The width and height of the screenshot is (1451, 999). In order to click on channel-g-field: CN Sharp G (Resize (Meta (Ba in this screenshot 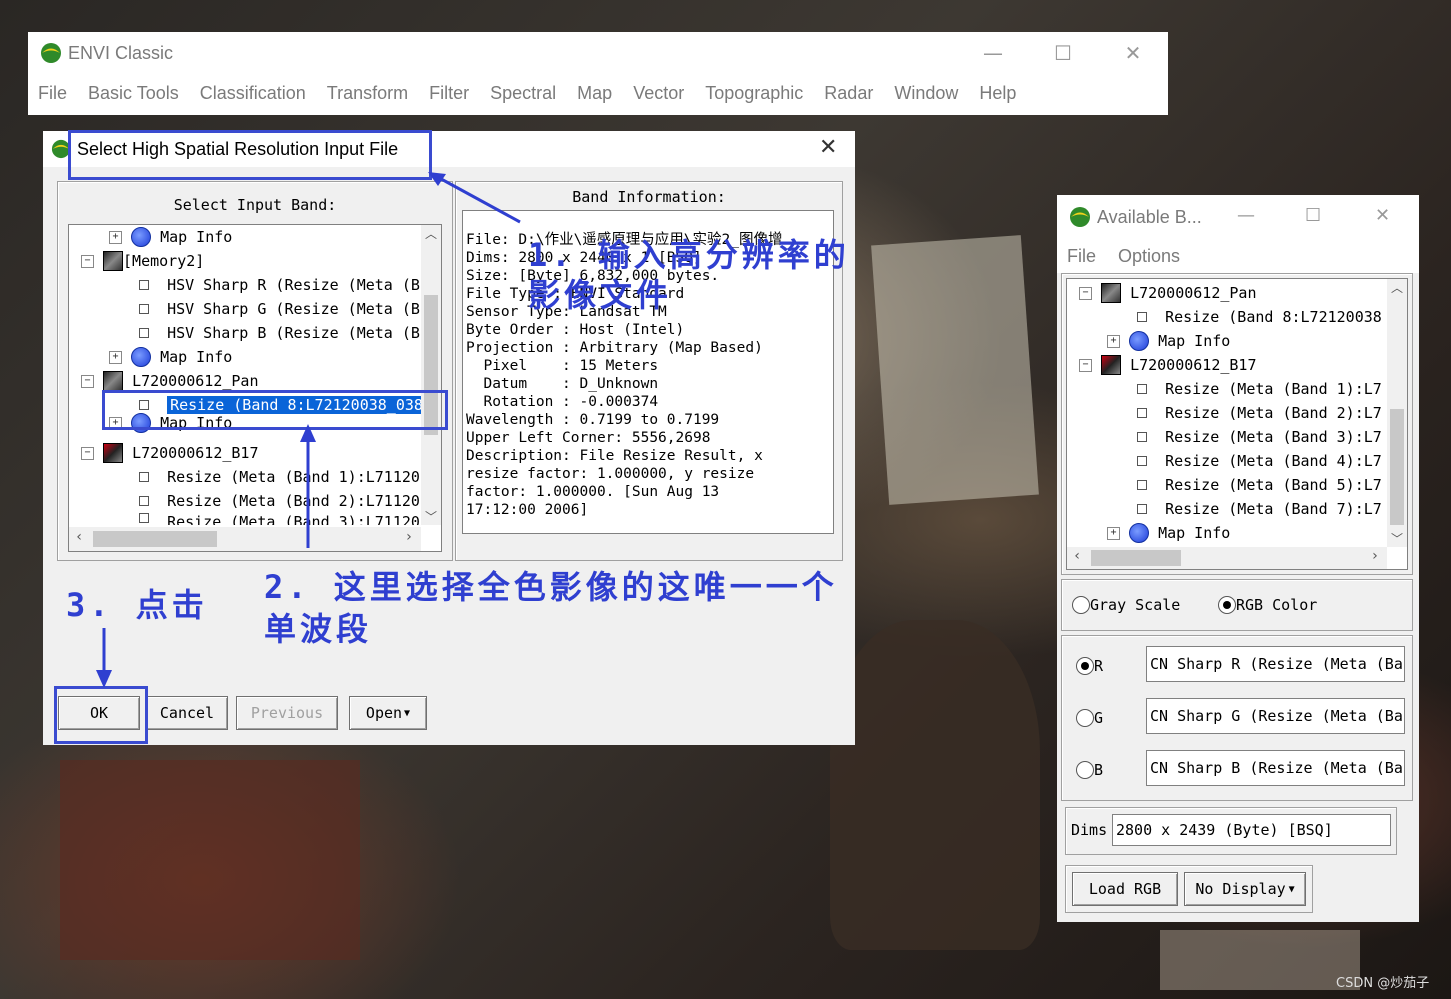, I will do `click(1275, 716)`.